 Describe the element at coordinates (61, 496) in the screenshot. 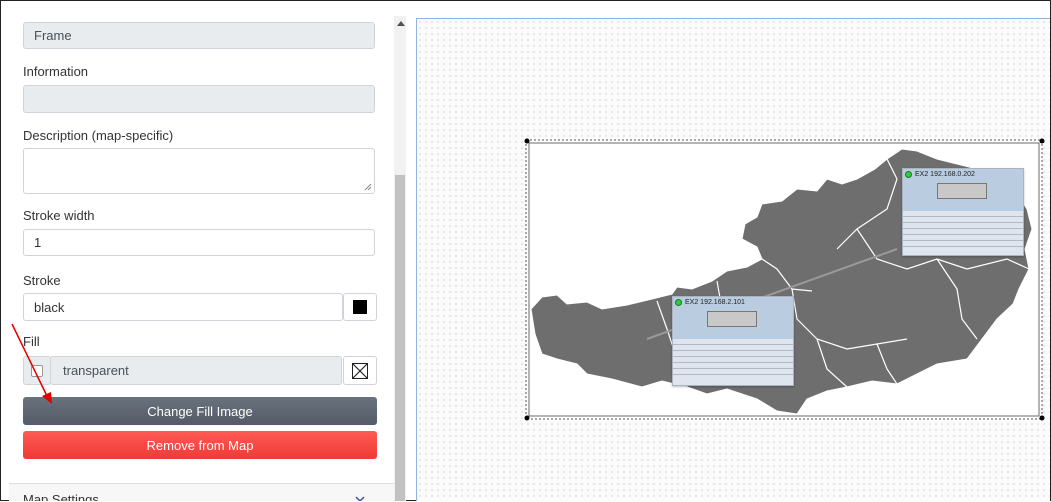

I see `map-settings-label: Map Settings` at that location.